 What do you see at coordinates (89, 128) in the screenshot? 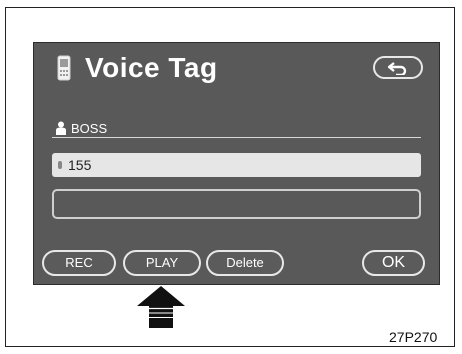
I see `contact-name: BOSS` at bounding box center [89, 128].